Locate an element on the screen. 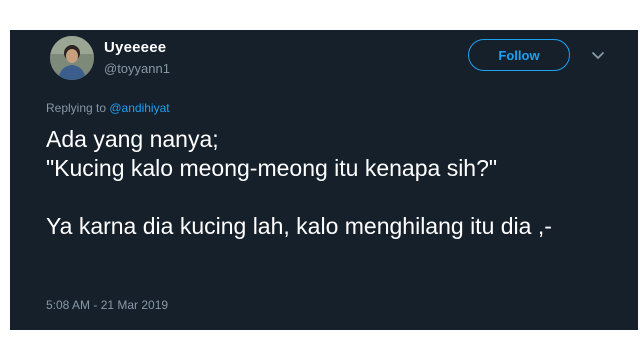  replying-to: Replying to @andihiyat is located at coordinates (108, 108).